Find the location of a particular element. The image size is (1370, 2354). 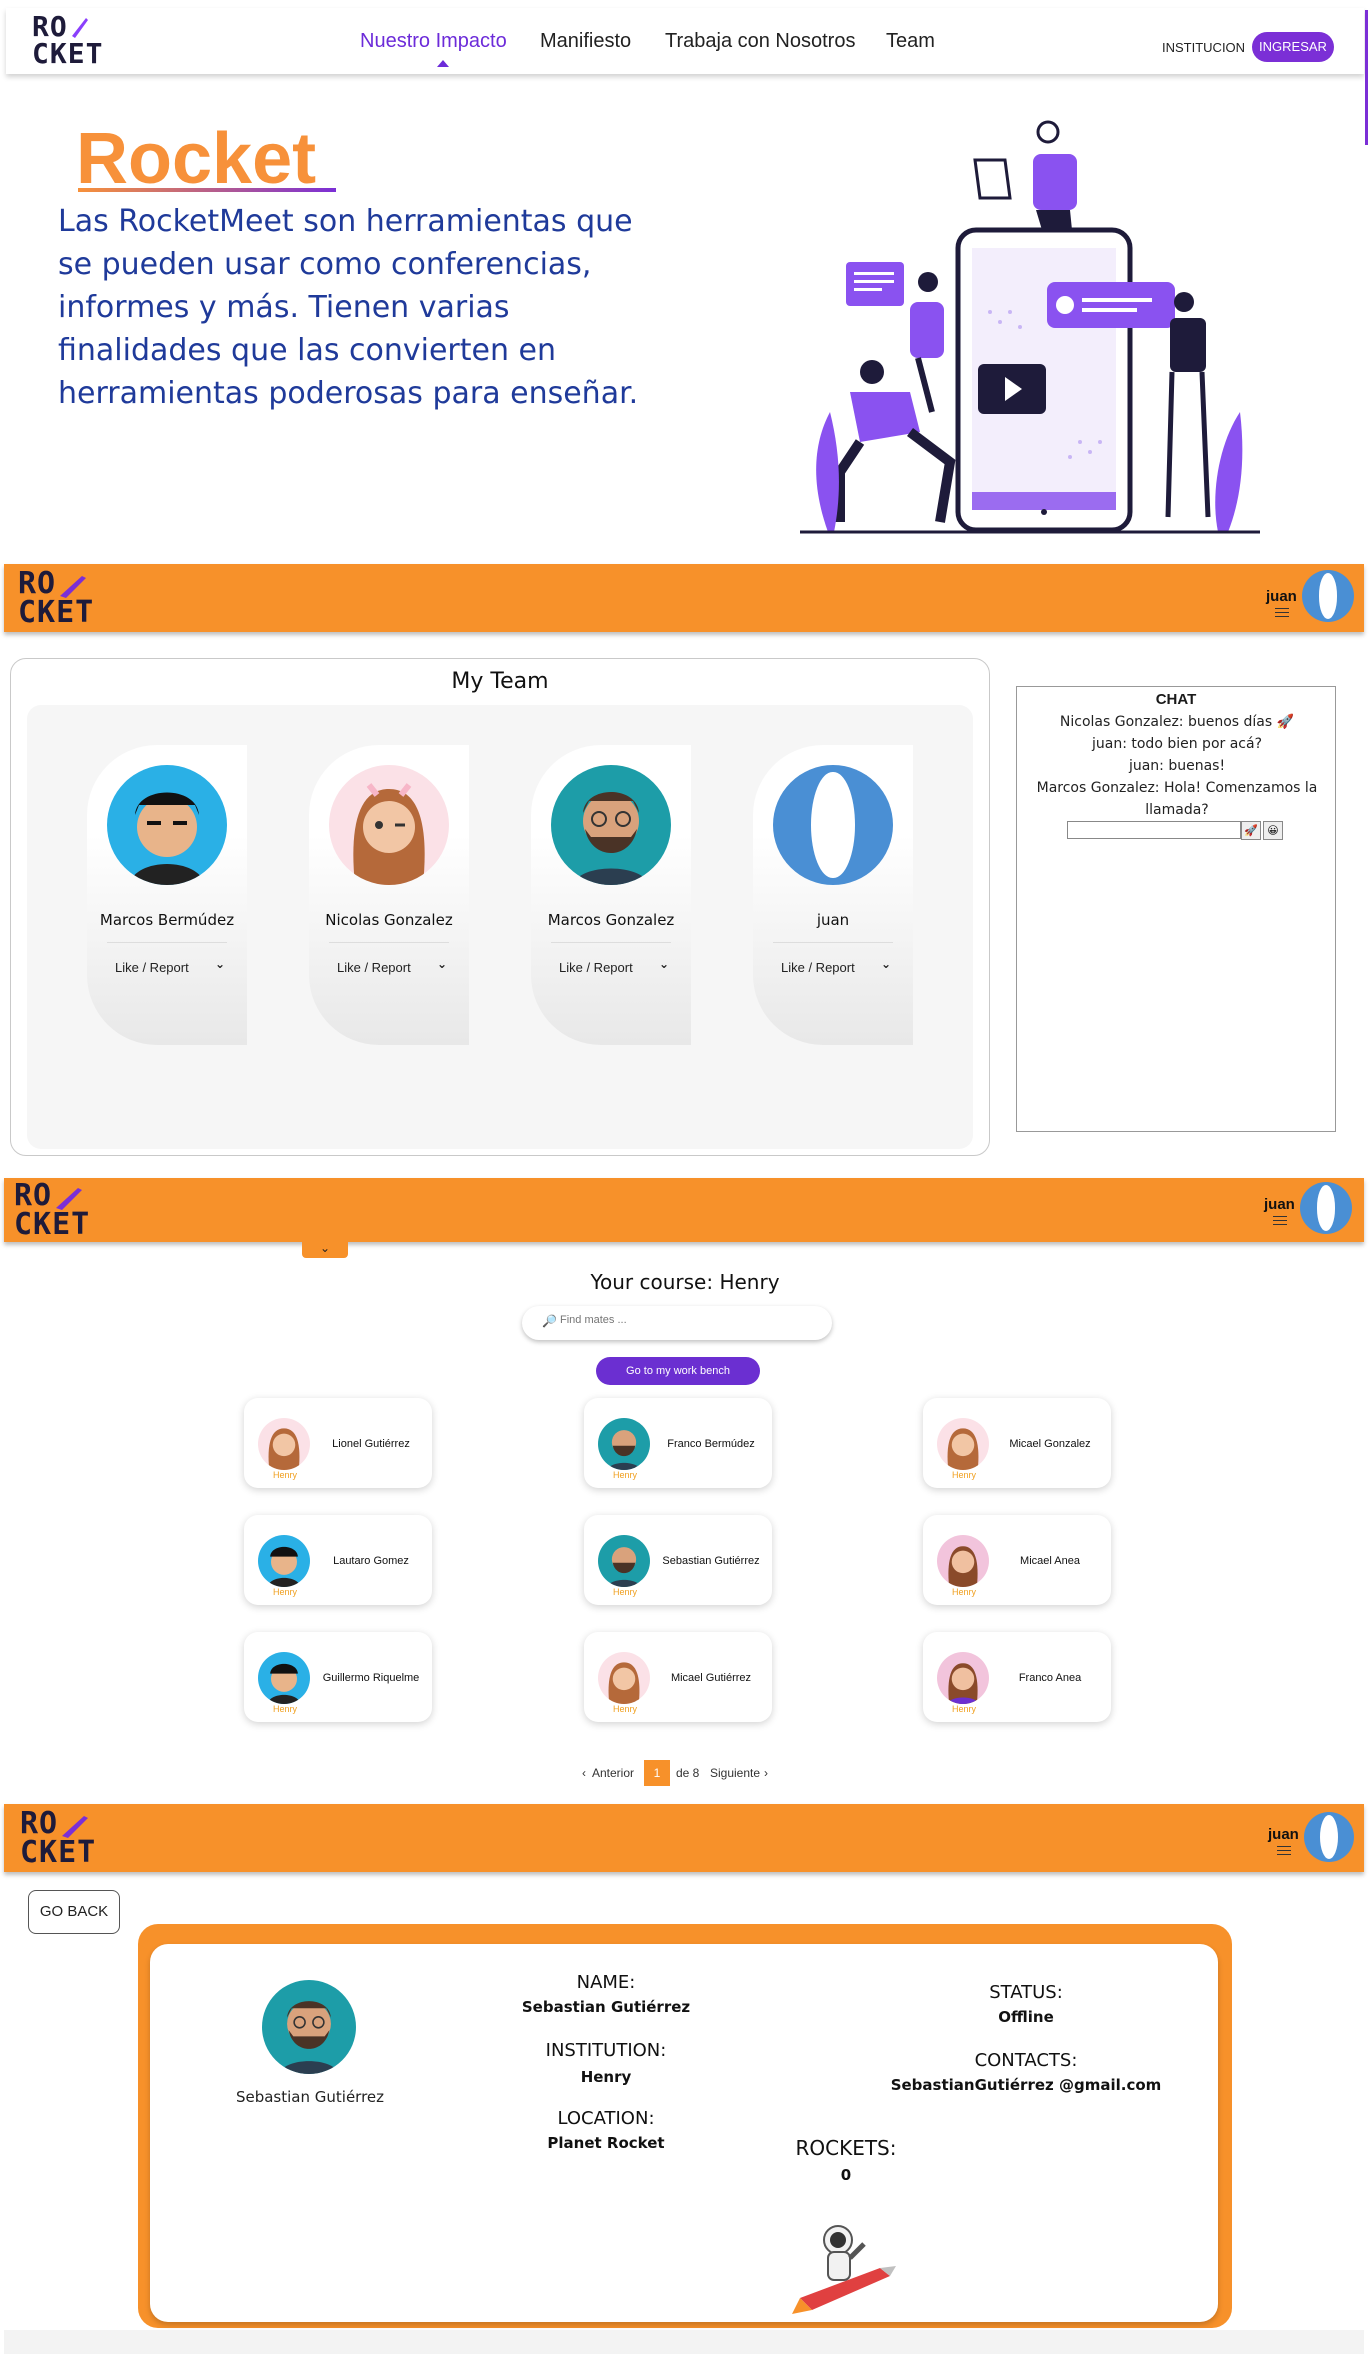

ingresar-button: INGRESAR is located at coordinates (1293, 47).